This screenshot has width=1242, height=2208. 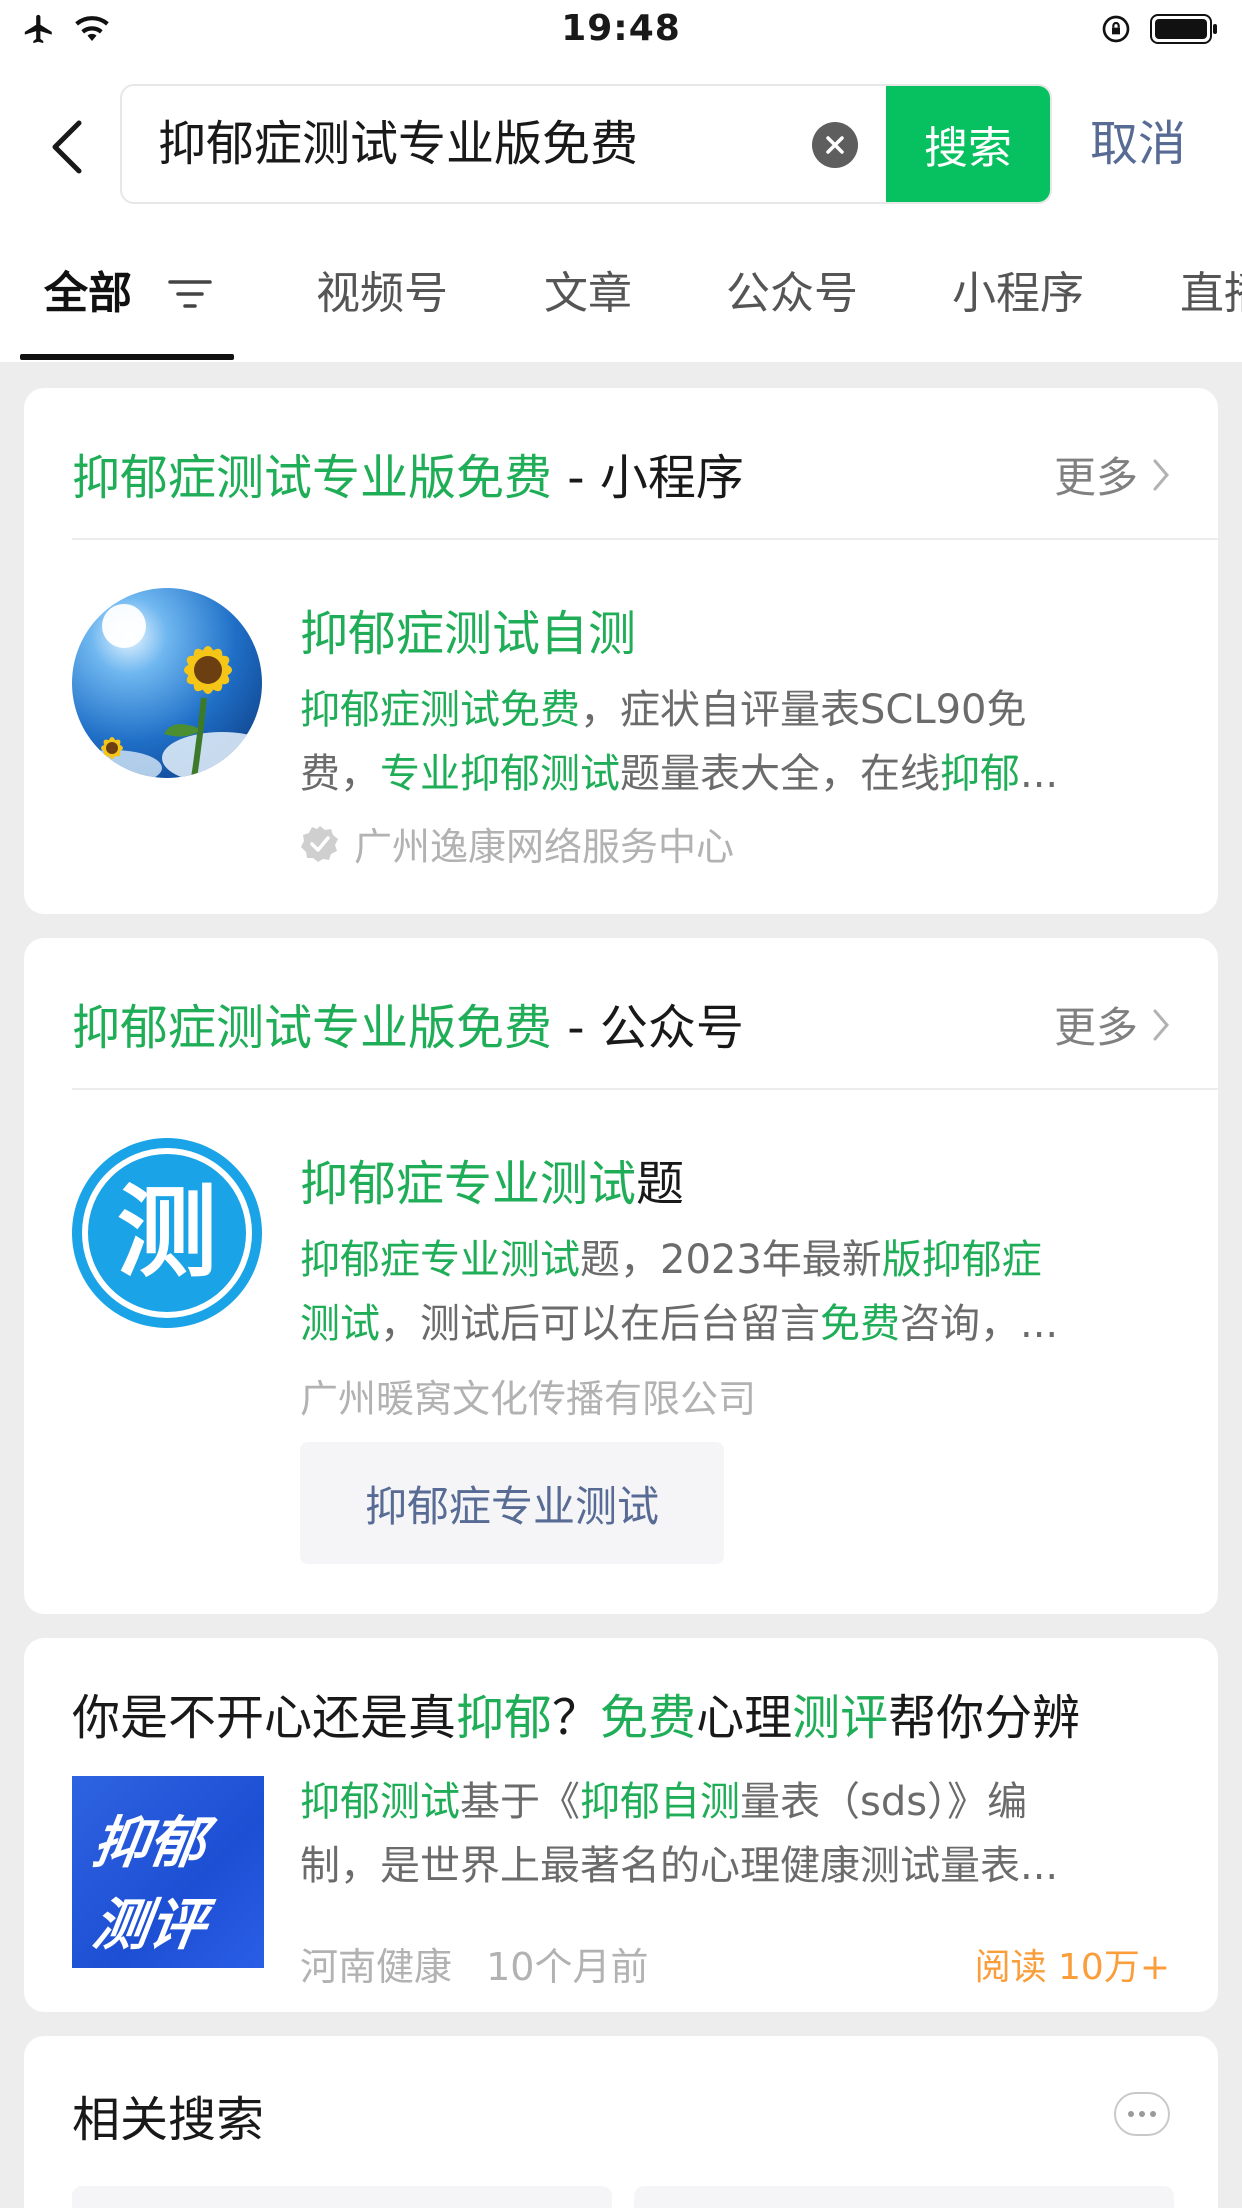 I want to click on article-source: 河南健康, so click(x=376, y=1967).